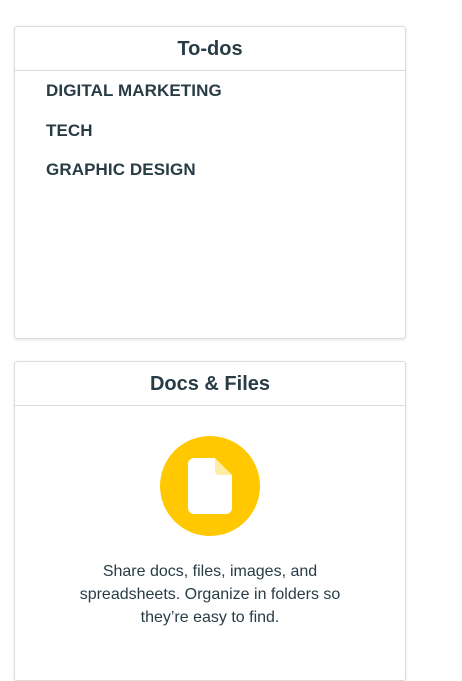  I want to click on docs-title: Docs & Files, so click(210, 384).